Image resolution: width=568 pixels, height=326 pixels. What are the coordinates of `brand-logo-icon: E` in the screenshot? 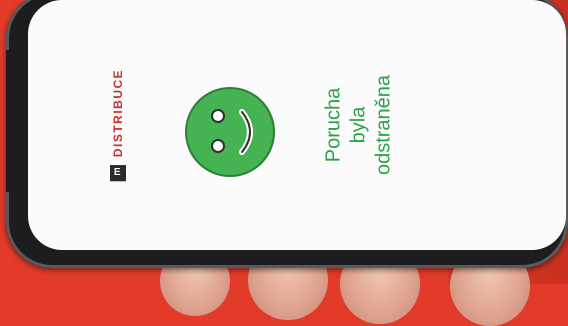 It's located at (118, 173).